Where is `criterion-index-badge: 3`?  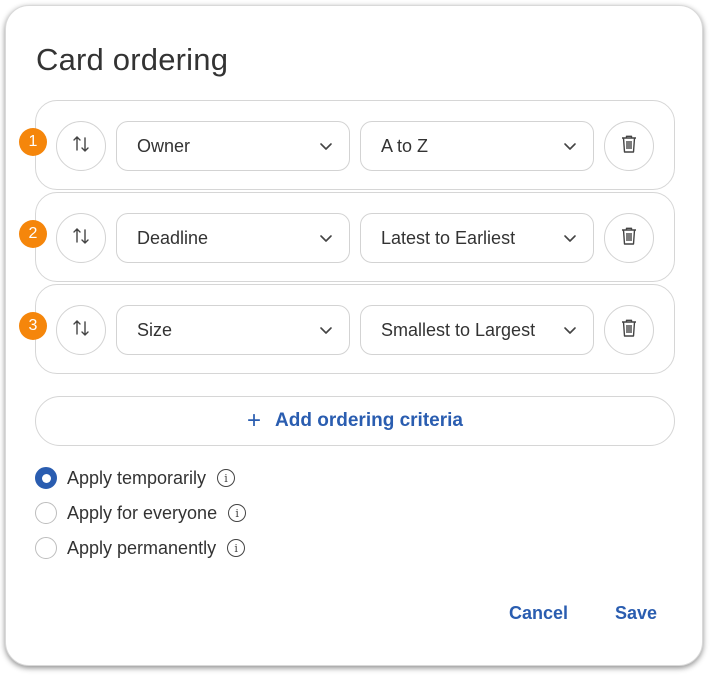
criterion-index-badge: 3 is located at coordinates (33, 326).